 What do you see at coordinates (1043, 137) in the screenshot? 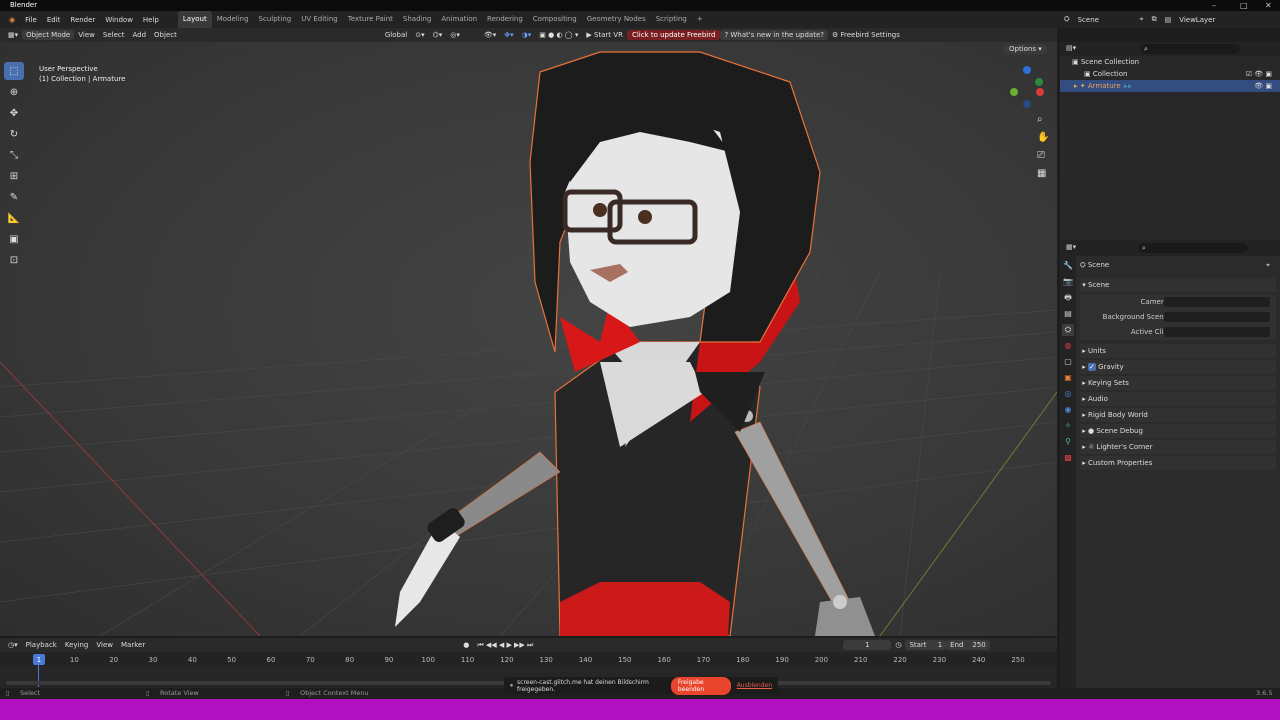
I see `pan-hand-icon: ✋` at bounding box center [1043, 137].